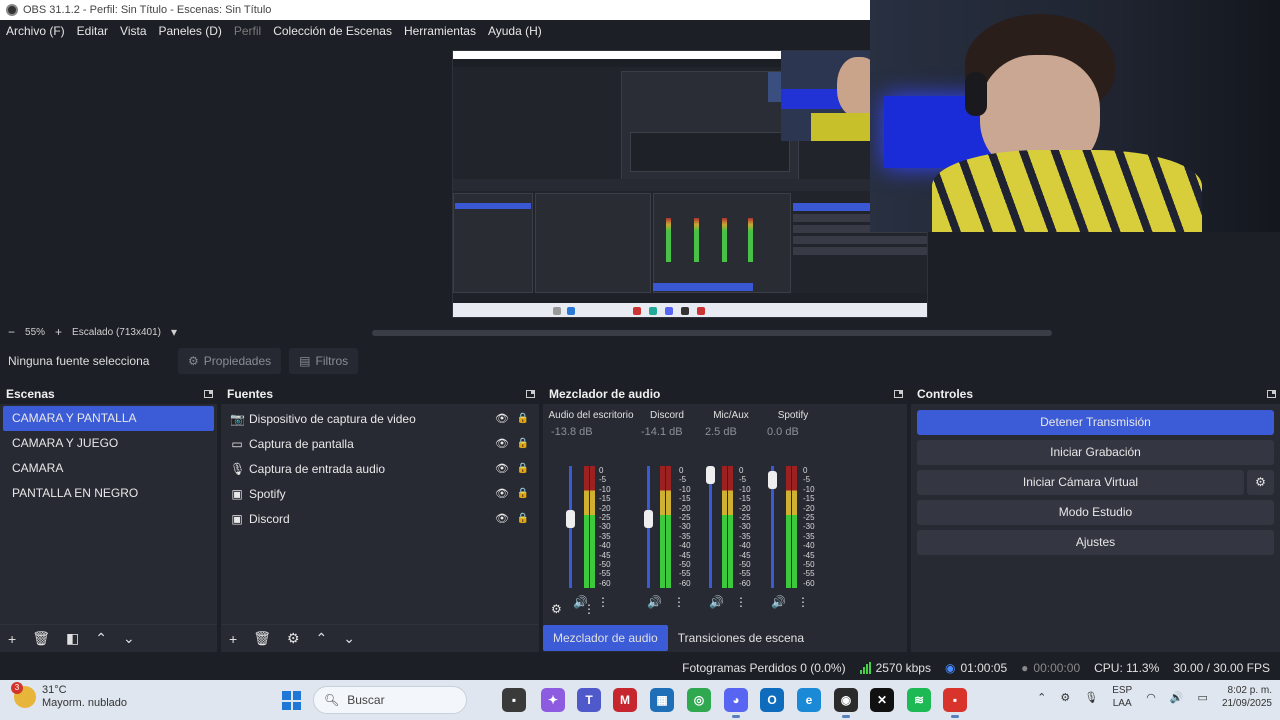 This screenshot has width=1280, height=720. I want to click on language-indicator: ESP LAA, so click(1122, 697).